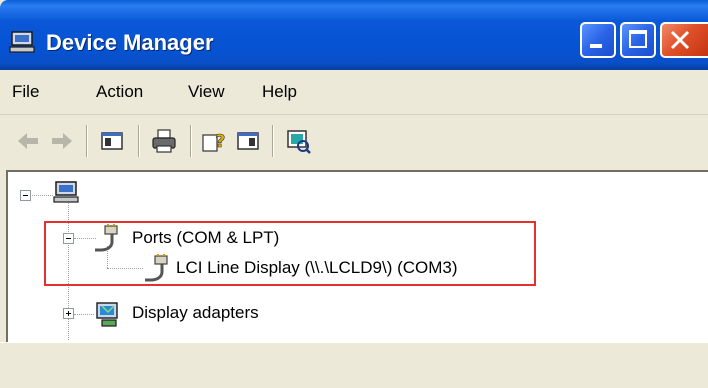 Image resolution: width=708 pixels, height=388 pixels. Describe the element at coordinates (205, 238) in the screenshot. I see `tree-item-ports: Ports (COM & LPT)` at that location.